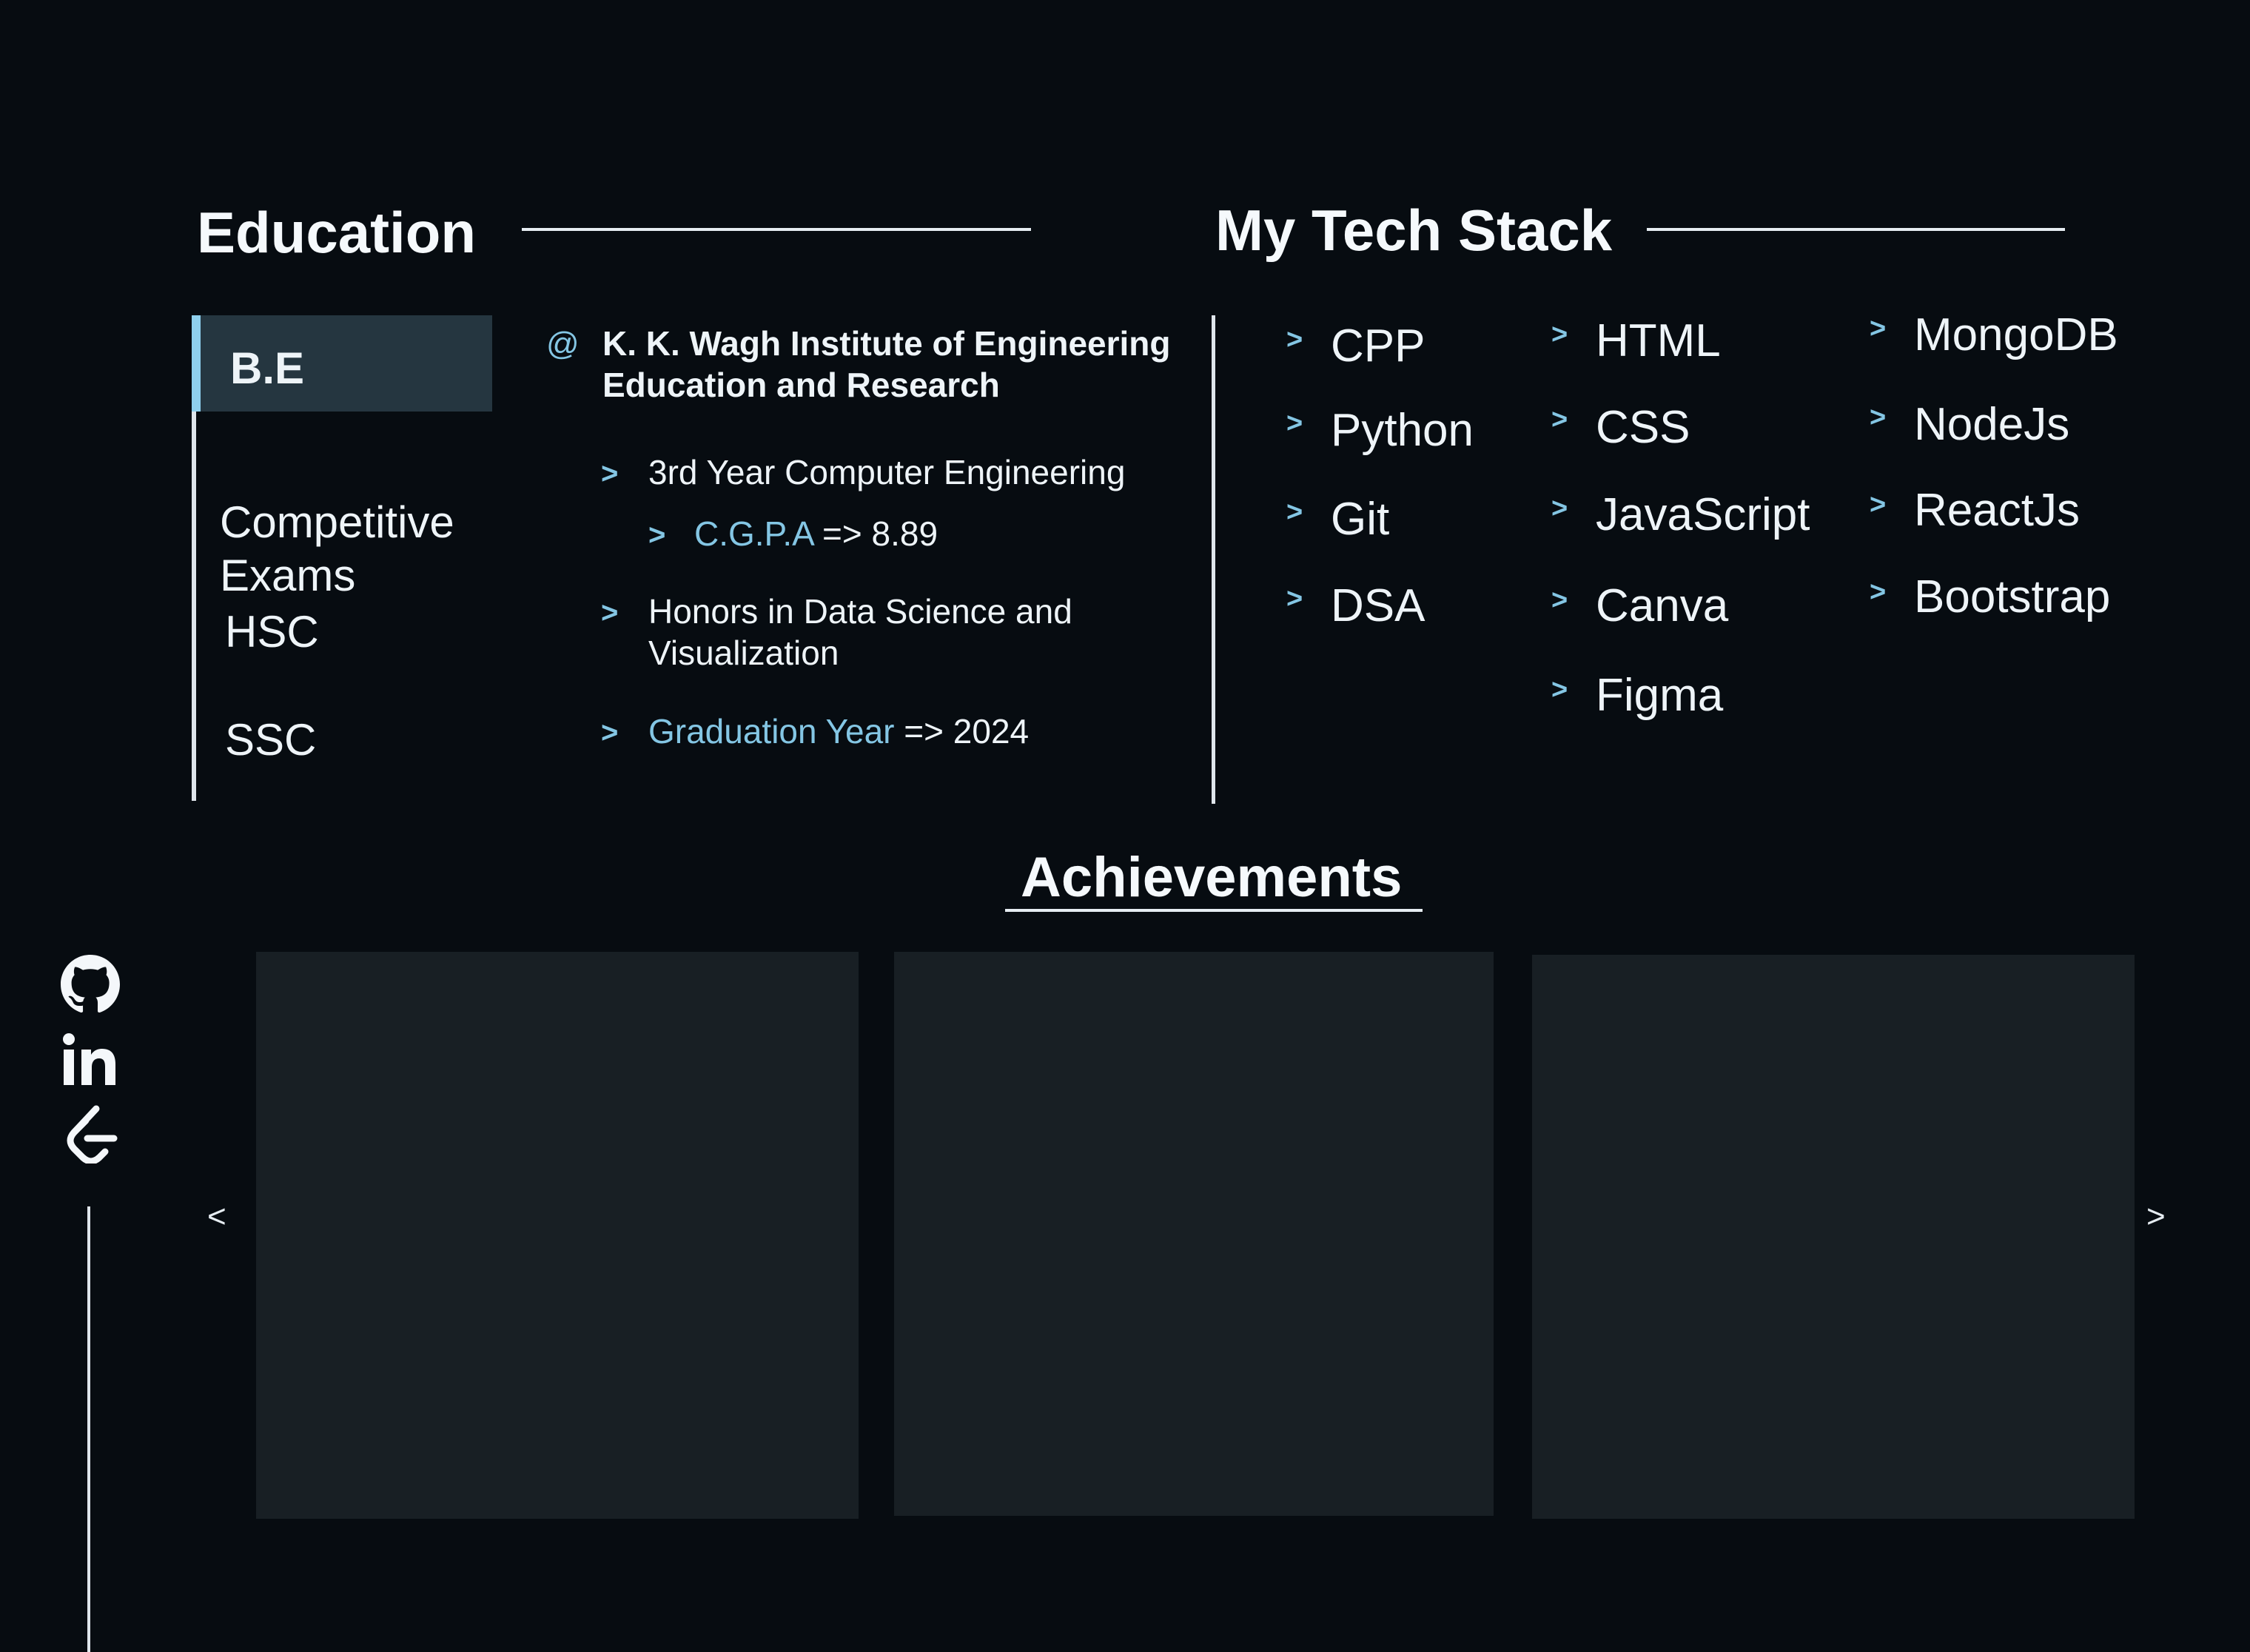 The width and height of the screenshot is (2250, 1652). I want to click on education-title: Education, so click(337, 232).